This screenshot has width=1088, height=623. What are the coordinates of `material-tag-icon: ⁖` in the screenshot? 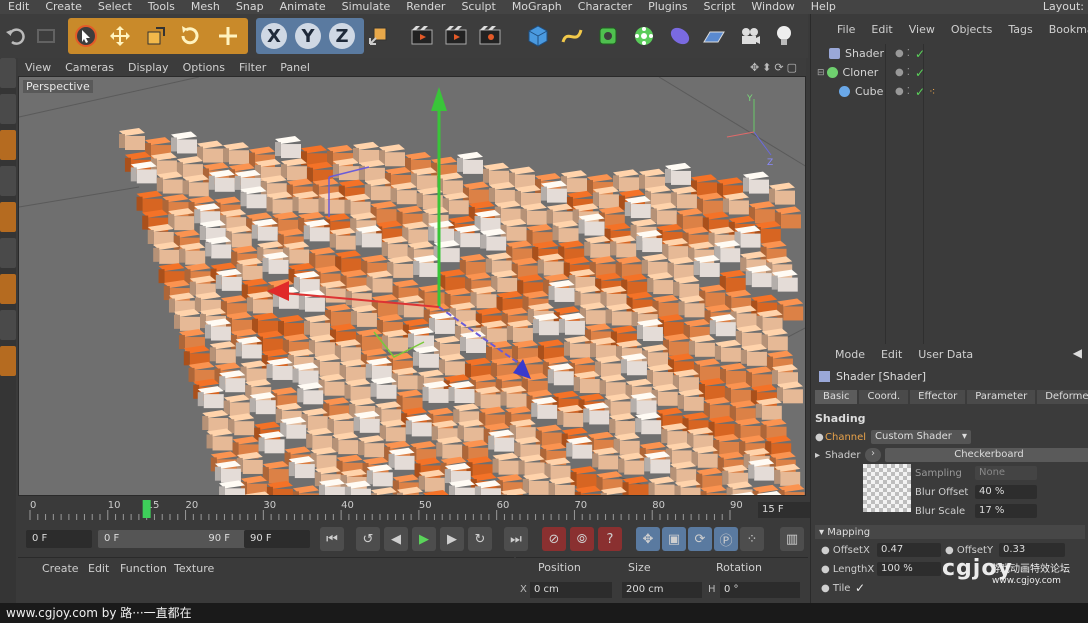 It's located at (932, 91).